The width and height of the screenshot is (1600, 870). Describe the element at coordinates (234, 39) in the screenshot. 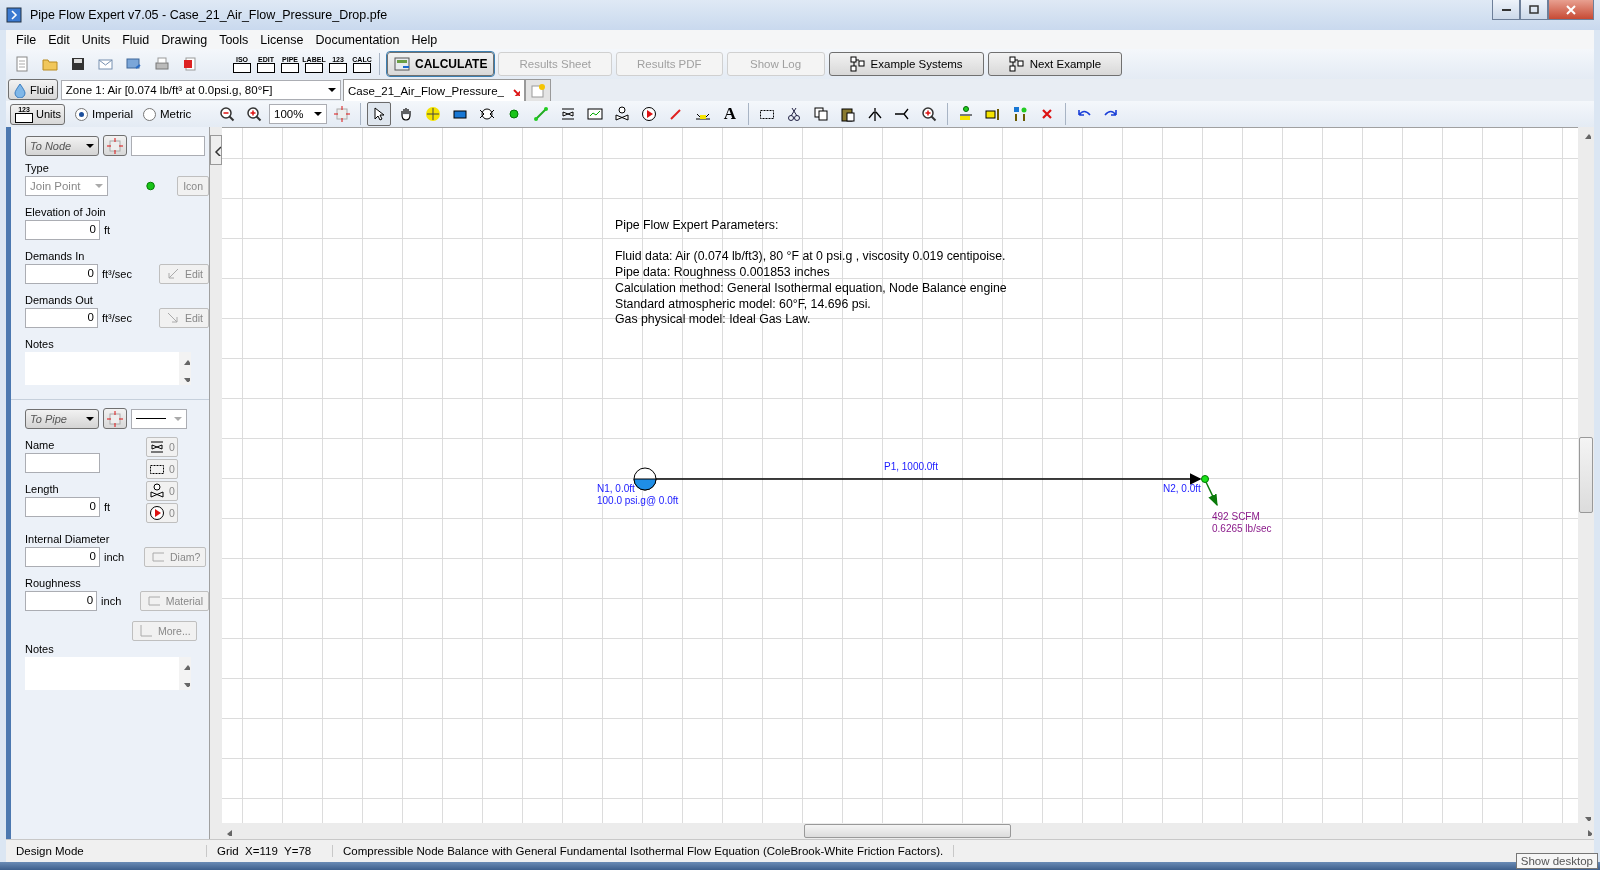

I see `menu-item: Tools` at that location.